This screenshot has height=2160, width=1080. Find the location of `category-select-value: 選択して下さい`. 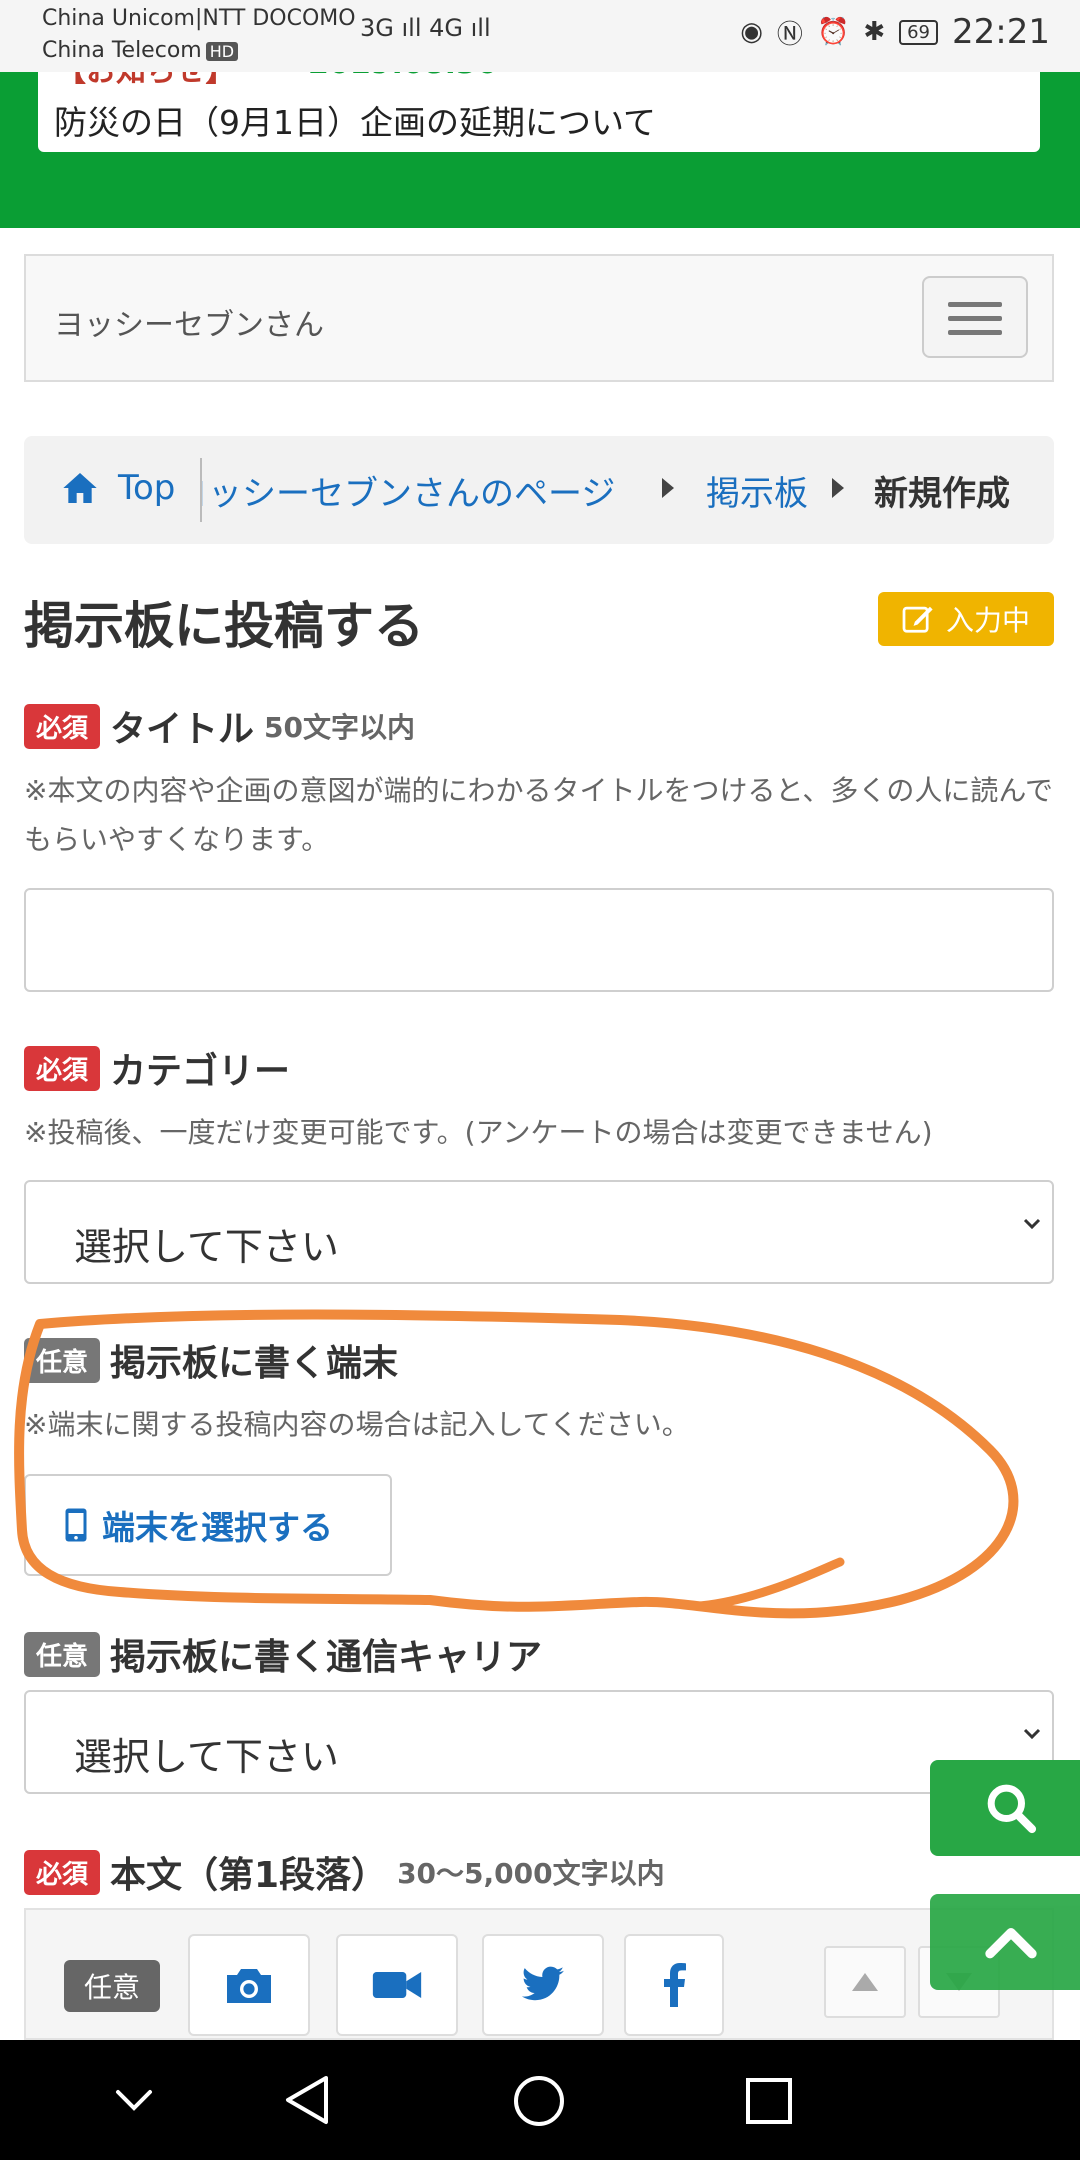

category-select-value: 選択して下さい is located at coordinates (206, 1247).